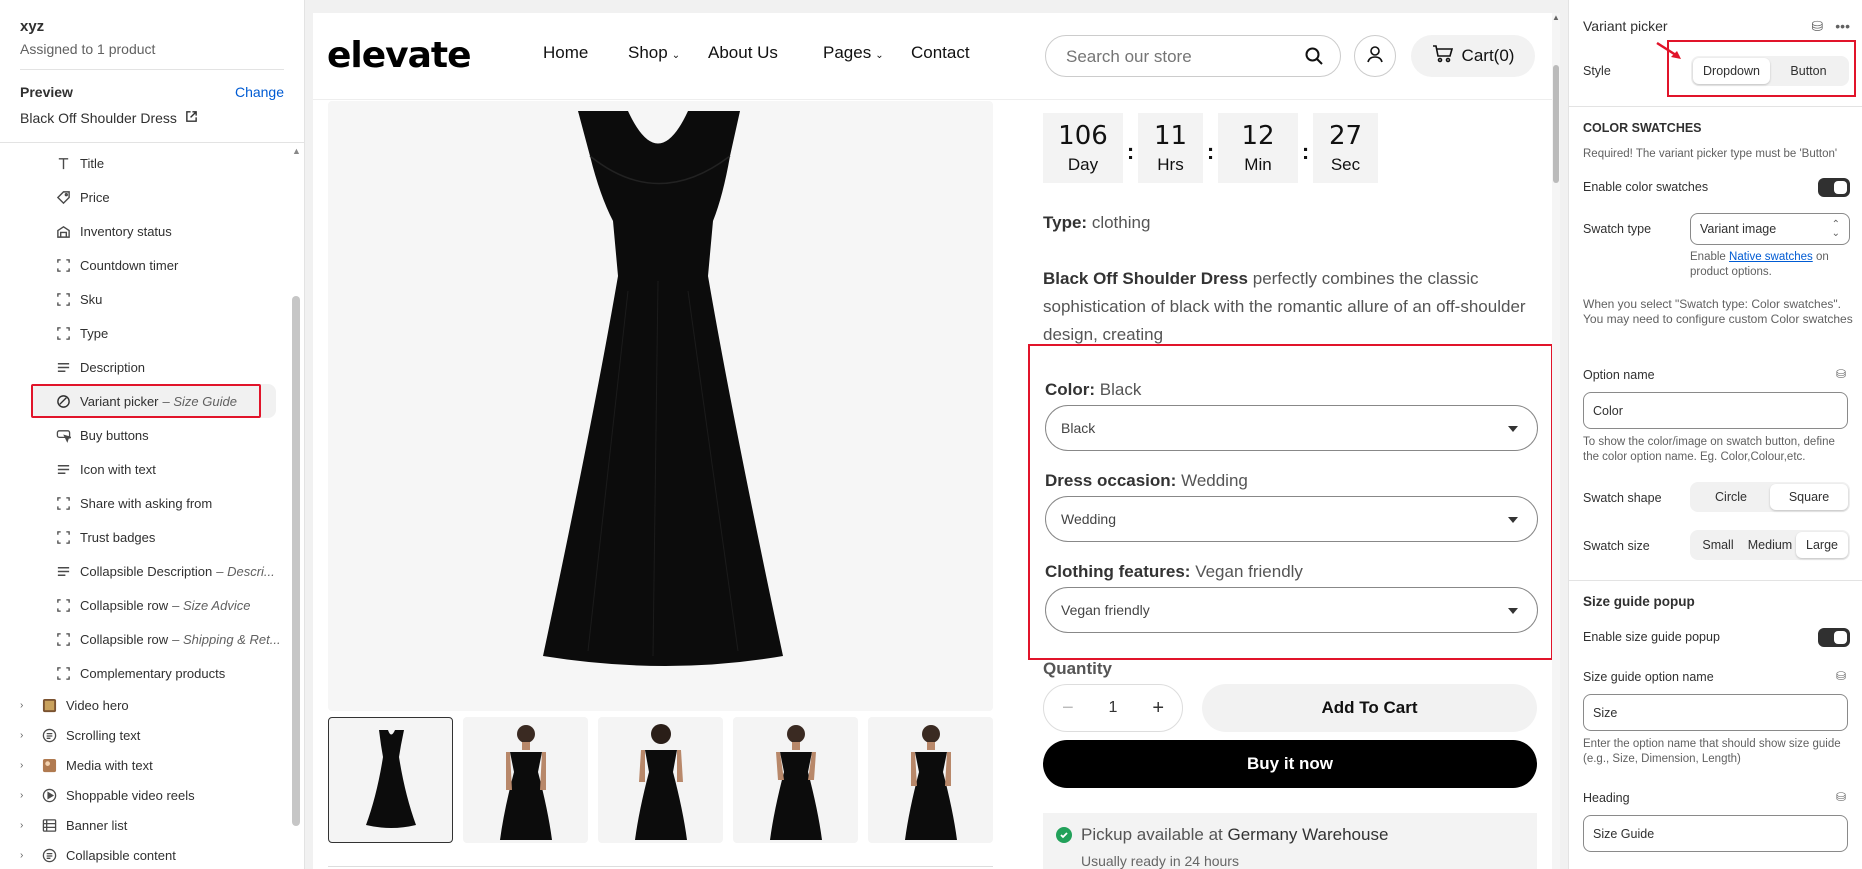 Image resolution: width=1862 pixels, height=869 pixels. I want to click on quantity-value: 1, so click(1113, 708).